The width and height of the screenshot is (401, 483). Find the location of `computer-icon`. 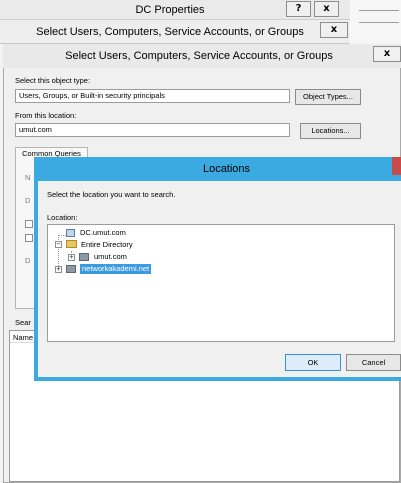

computer-icon is located at coordinates (70, 233).